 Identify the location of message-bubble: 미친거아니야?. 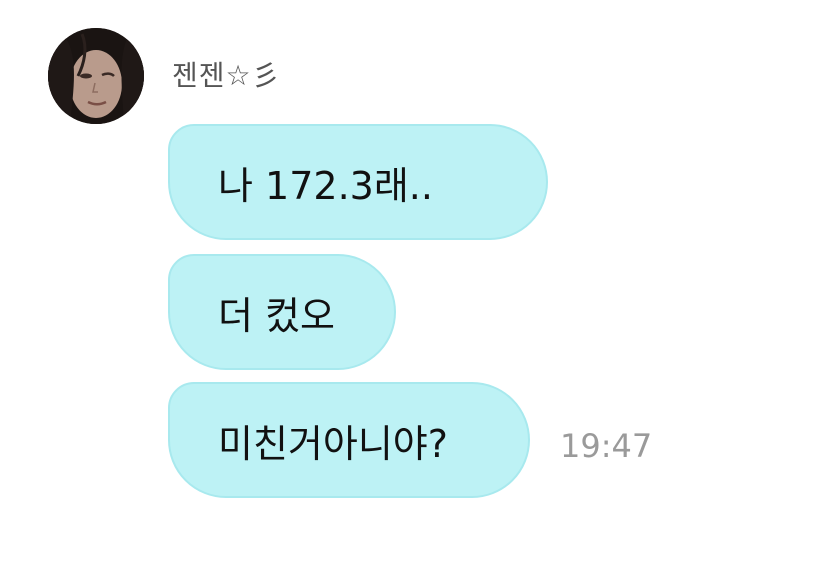
(349, 440).